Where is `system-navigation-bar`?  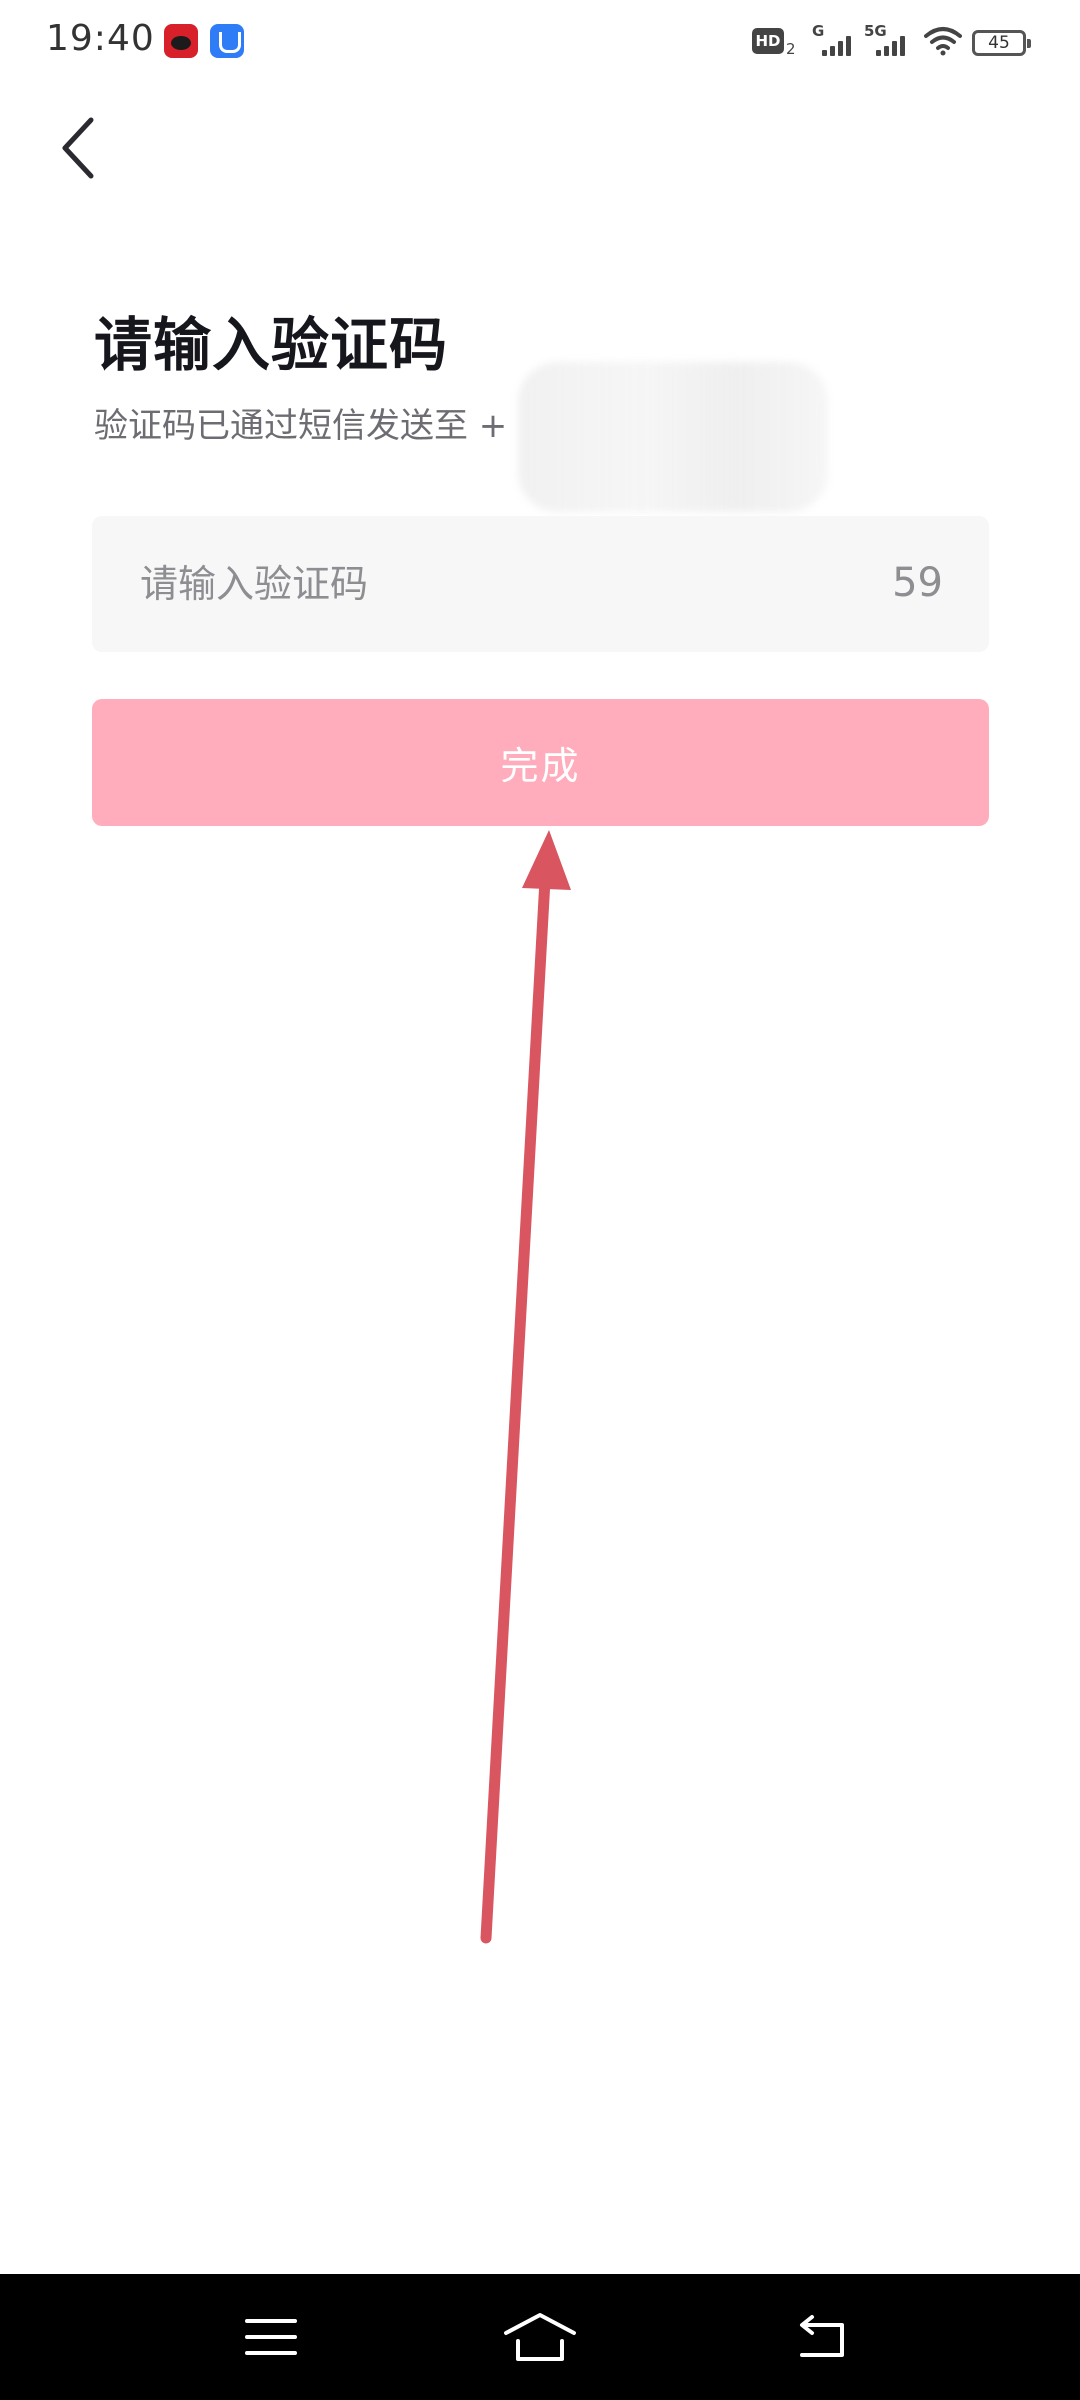 system-navigation-bar is located at coordinates (540, 2337).